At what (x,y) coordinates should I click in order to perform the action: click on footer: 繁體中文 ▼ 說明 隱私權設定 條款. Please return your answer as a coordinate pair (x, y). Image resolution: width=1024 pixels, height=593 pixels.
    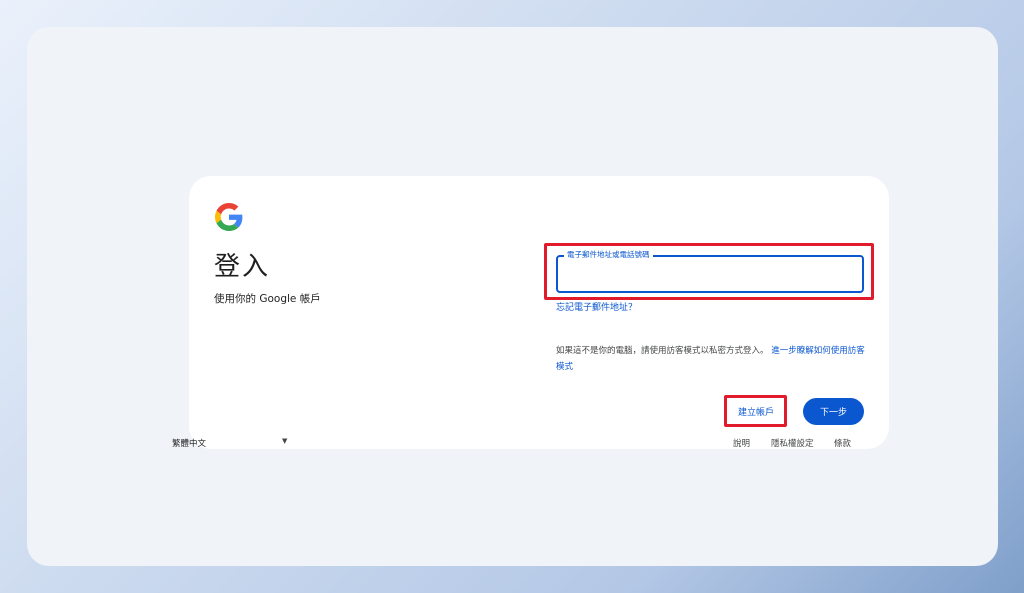
    Looking at the image, I should click on (512, 445).